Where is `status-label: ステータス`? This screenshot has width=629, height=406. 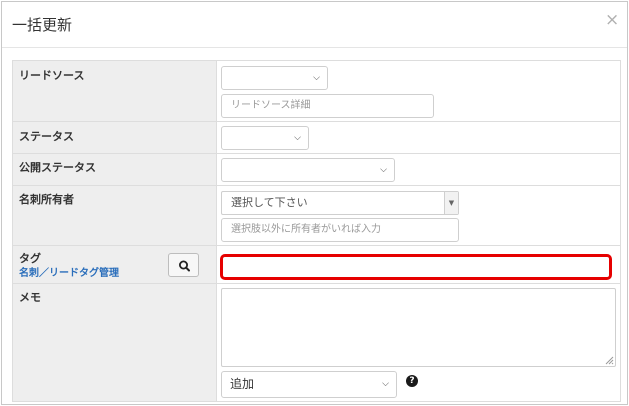
status-label: ステータス is located at coordinates (46, 136).